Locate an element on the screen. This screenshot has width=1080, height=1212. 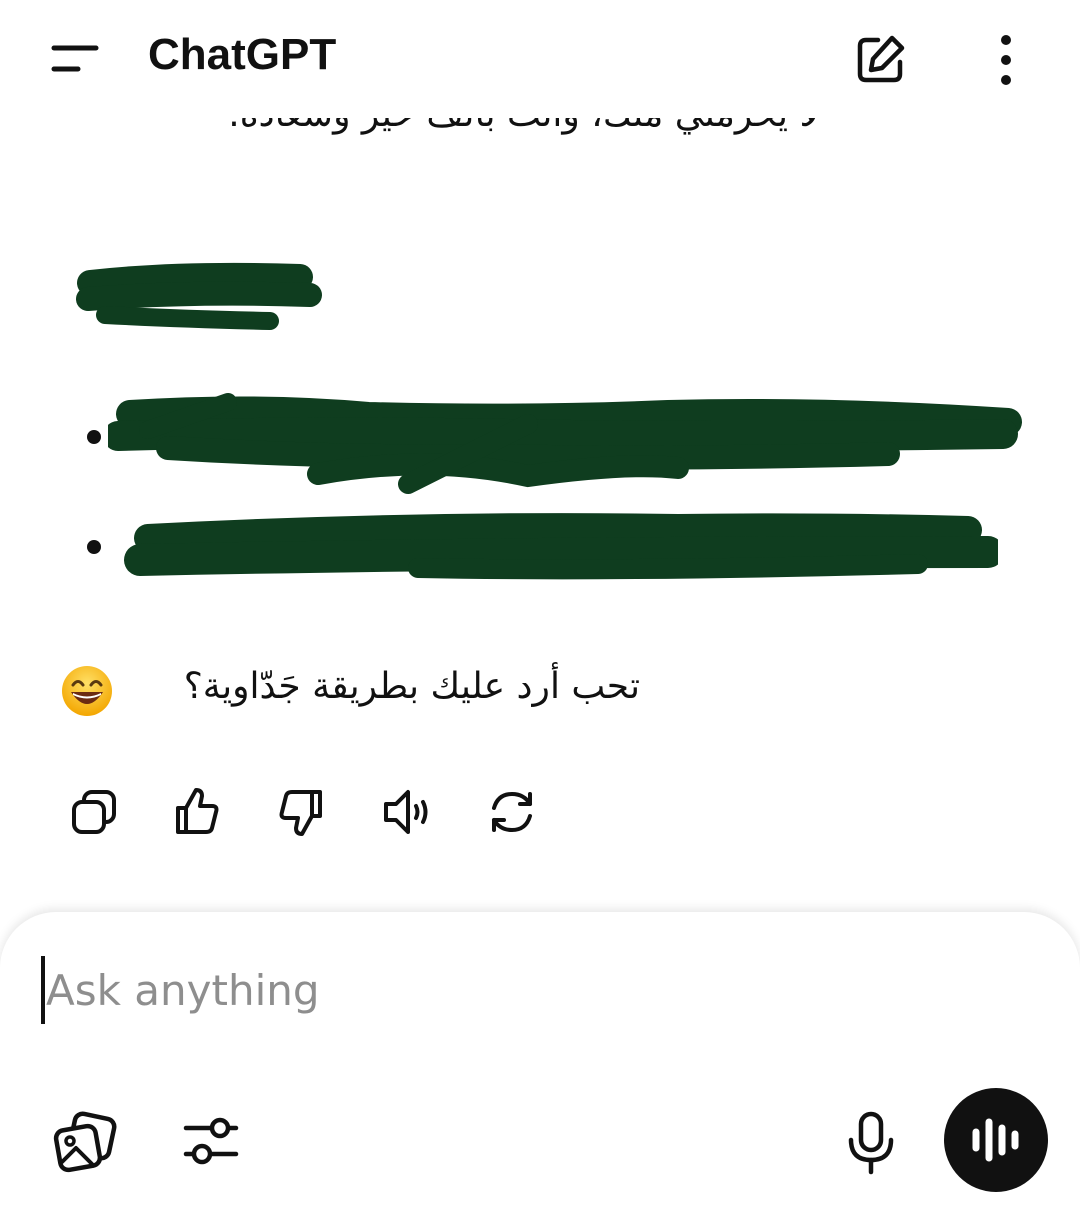
menu-icon is located at coordinates (74, 58).